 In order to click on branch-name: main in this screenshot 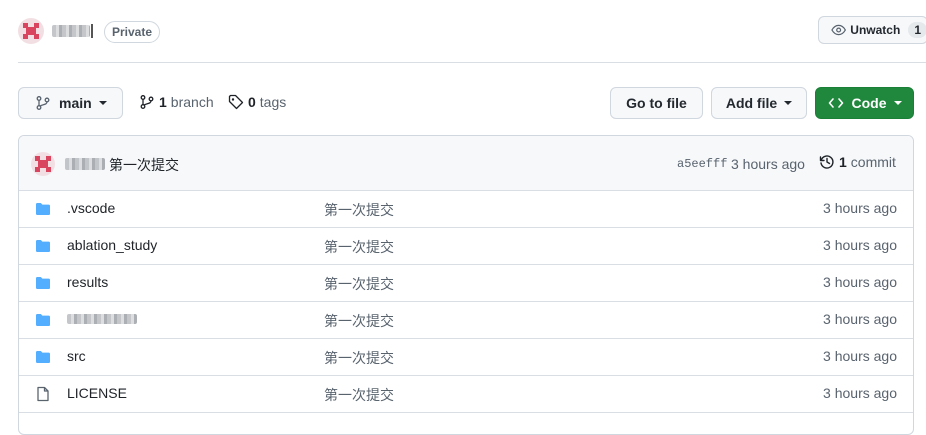, I will do `click(75, 103)`.